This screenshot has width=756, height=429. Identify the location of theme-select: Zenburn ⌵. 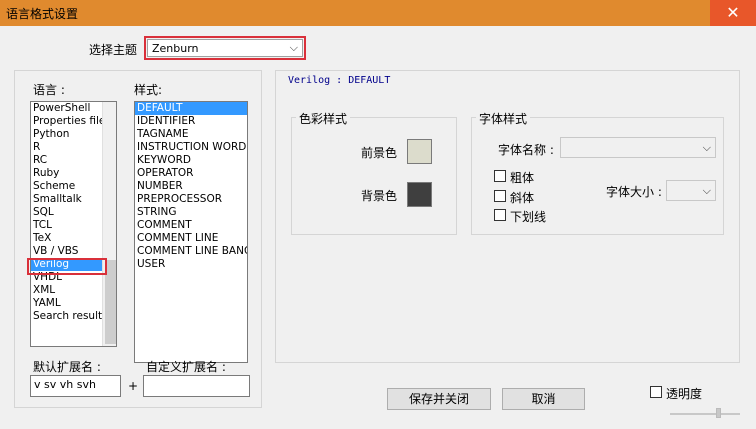
(225, 48).